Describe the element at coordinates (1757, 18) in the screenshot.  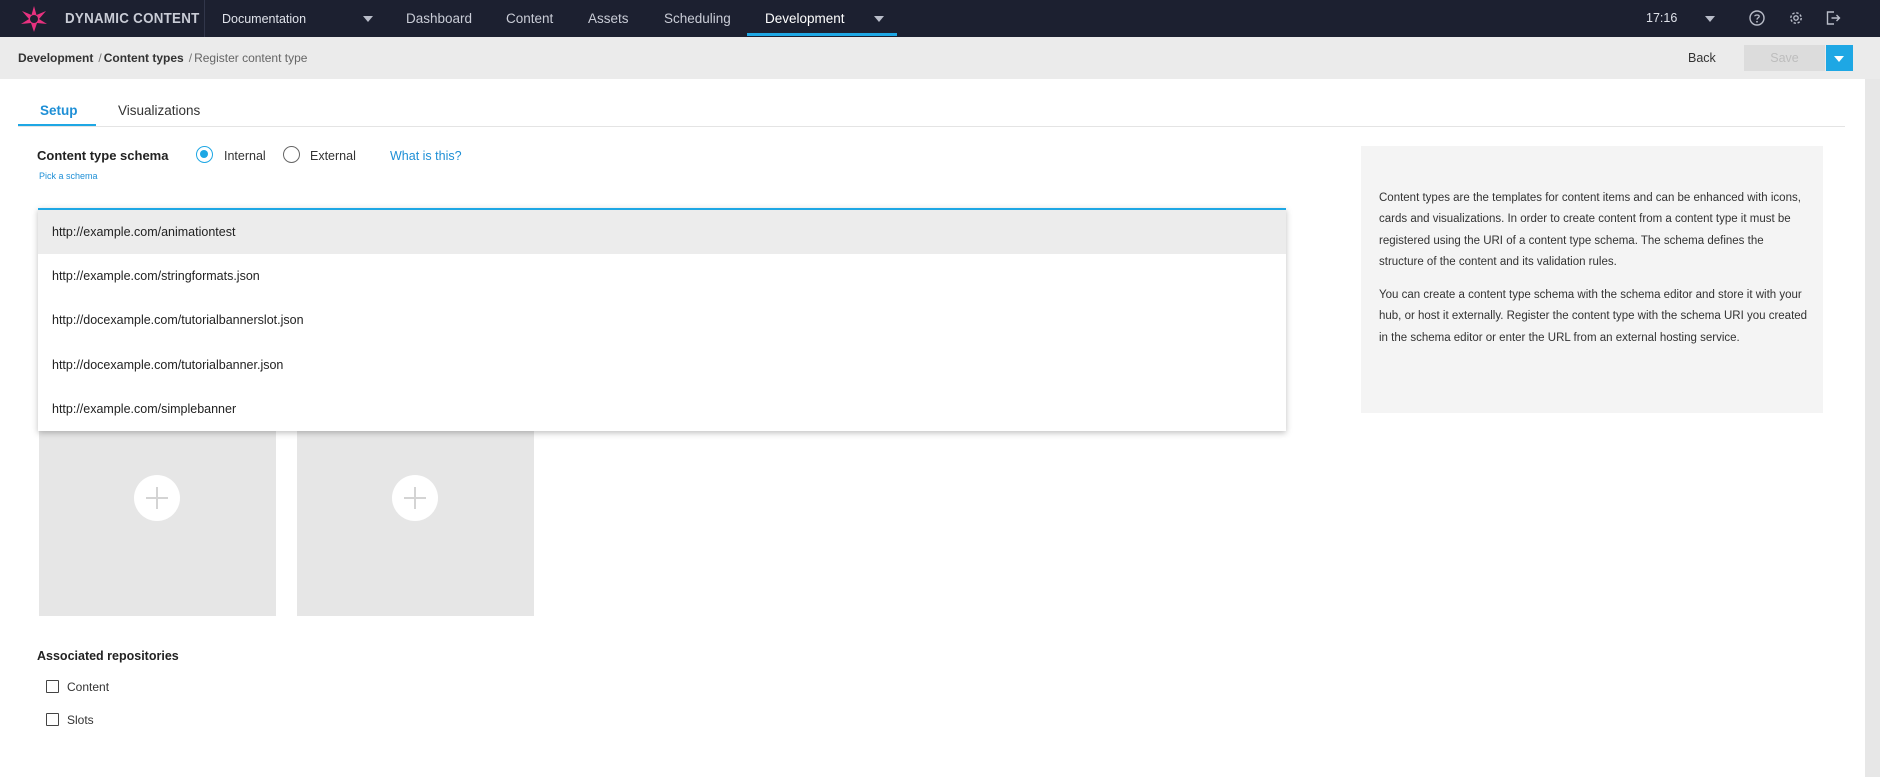
I see `help-icon` at that location.